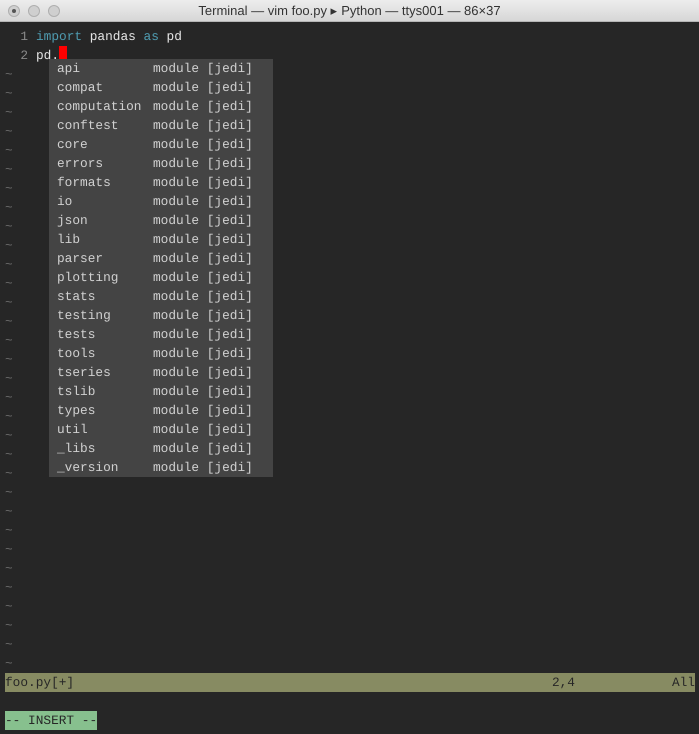 The image size is (699, 734). Describe the element at coordinates (161, 125) in the screenshot. I see `completion-item: conftest module [jedi]` at that location.